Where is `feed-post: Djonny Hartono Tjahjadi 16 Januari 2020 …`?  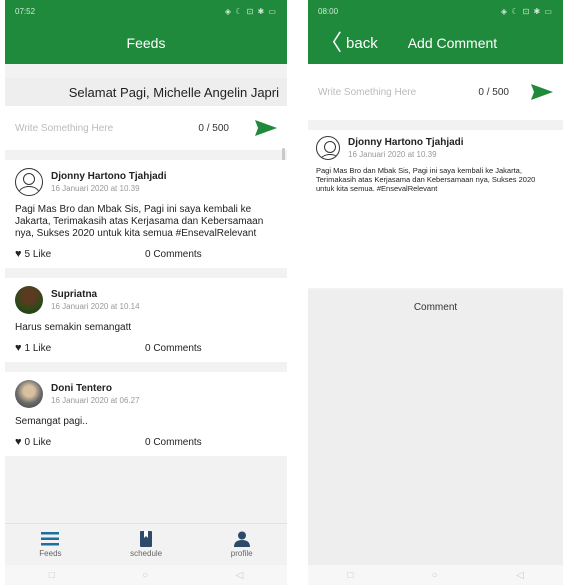
feed-post: Djonny Hartono Tjahjadi 16 Januari 2020 … is located at coordinates (146, 214).